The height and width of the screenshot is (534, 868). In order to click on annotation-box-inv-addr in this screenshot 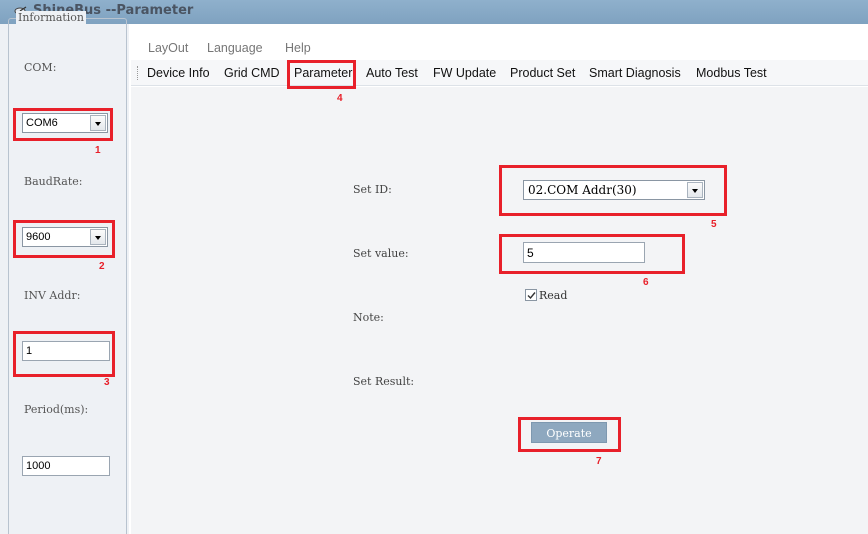, I will do `click(64, 354)`.